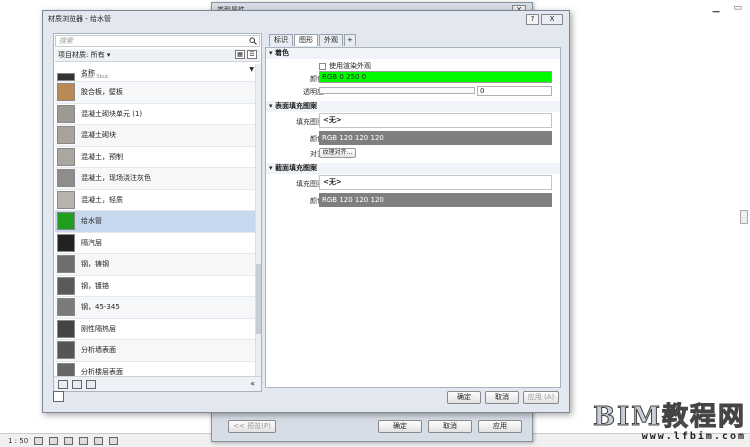 This screenshot has width=750, height=447. I want to click on close-icon: X, so click(552, 19).